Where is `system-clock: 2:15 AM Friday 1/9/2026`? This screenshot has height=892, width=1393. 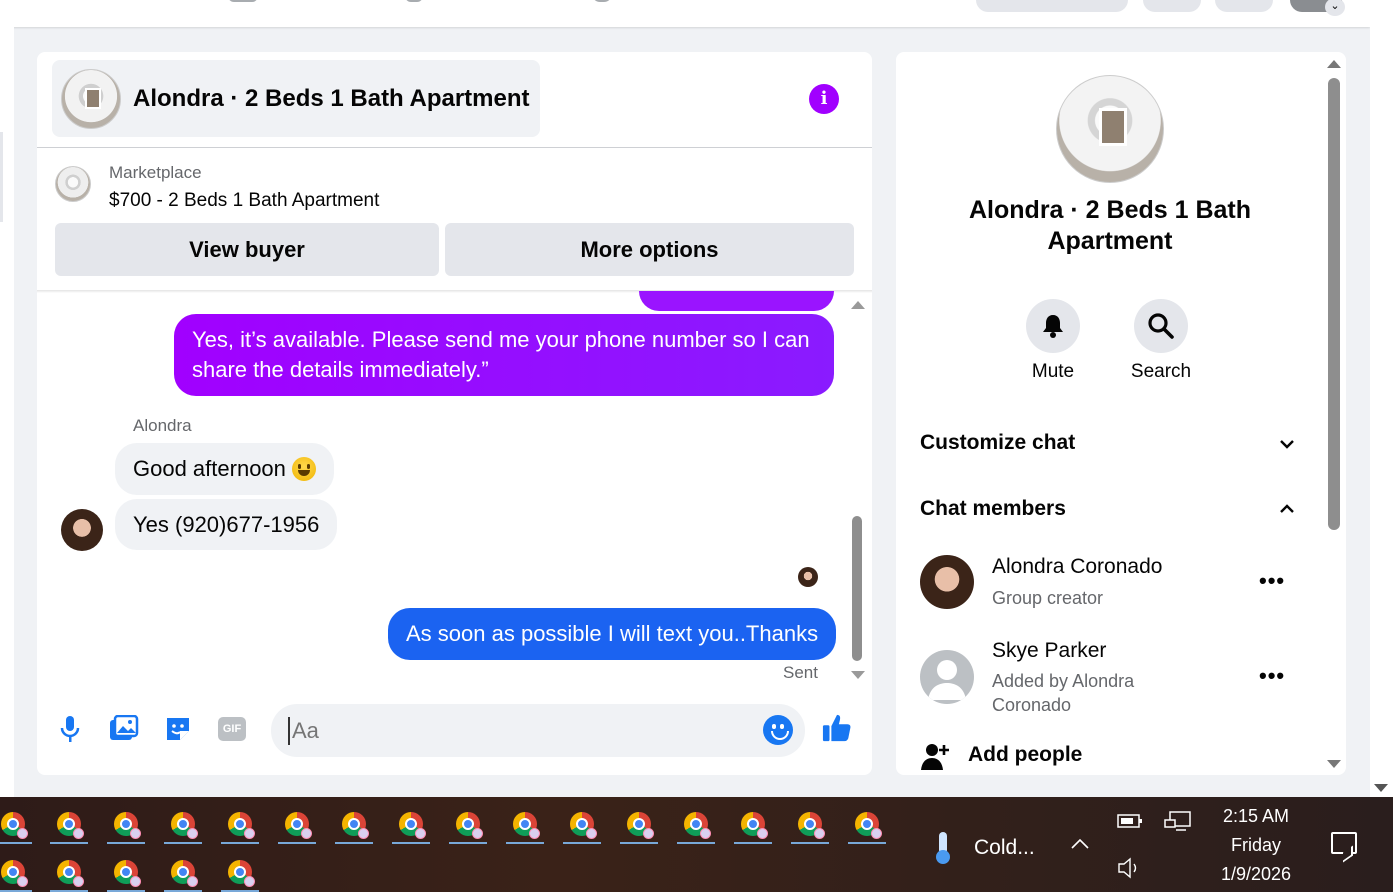 system-clock: 2:15 AM Friday 1/9/2026 is located at coordinates (1256, 845).